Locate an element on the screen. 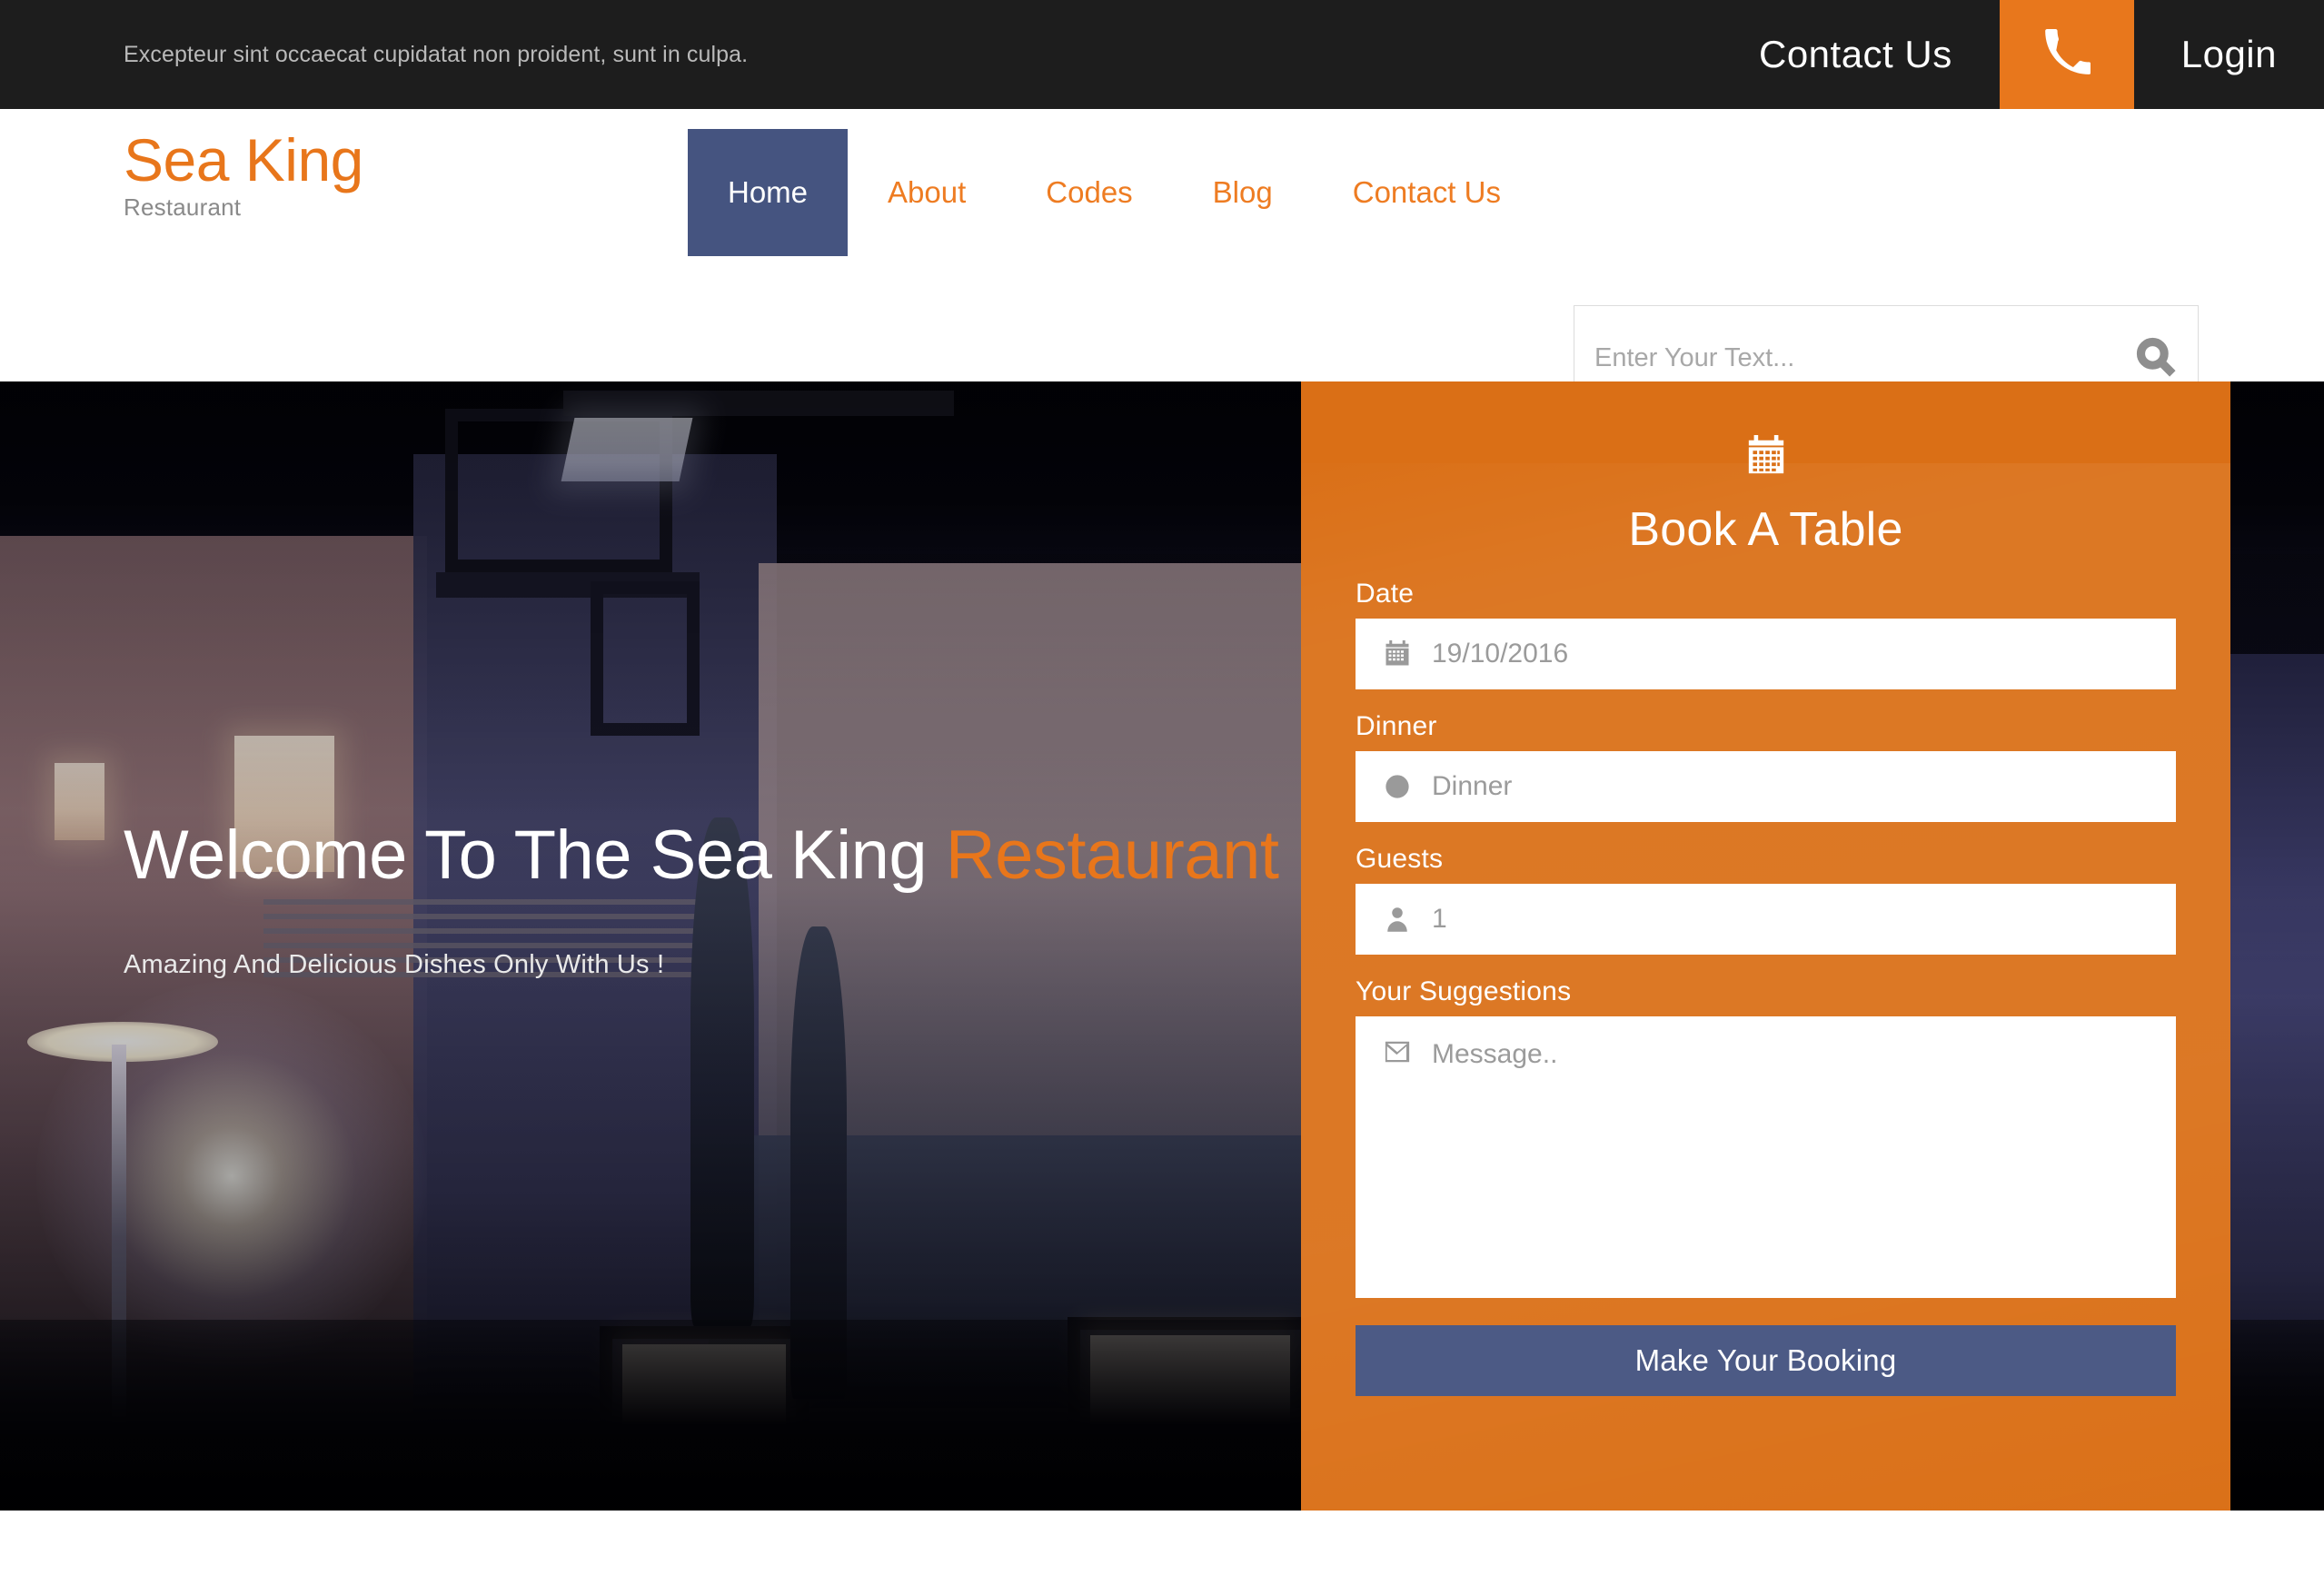  label-dinner: Dinner is located at coordinates (1397, 726).